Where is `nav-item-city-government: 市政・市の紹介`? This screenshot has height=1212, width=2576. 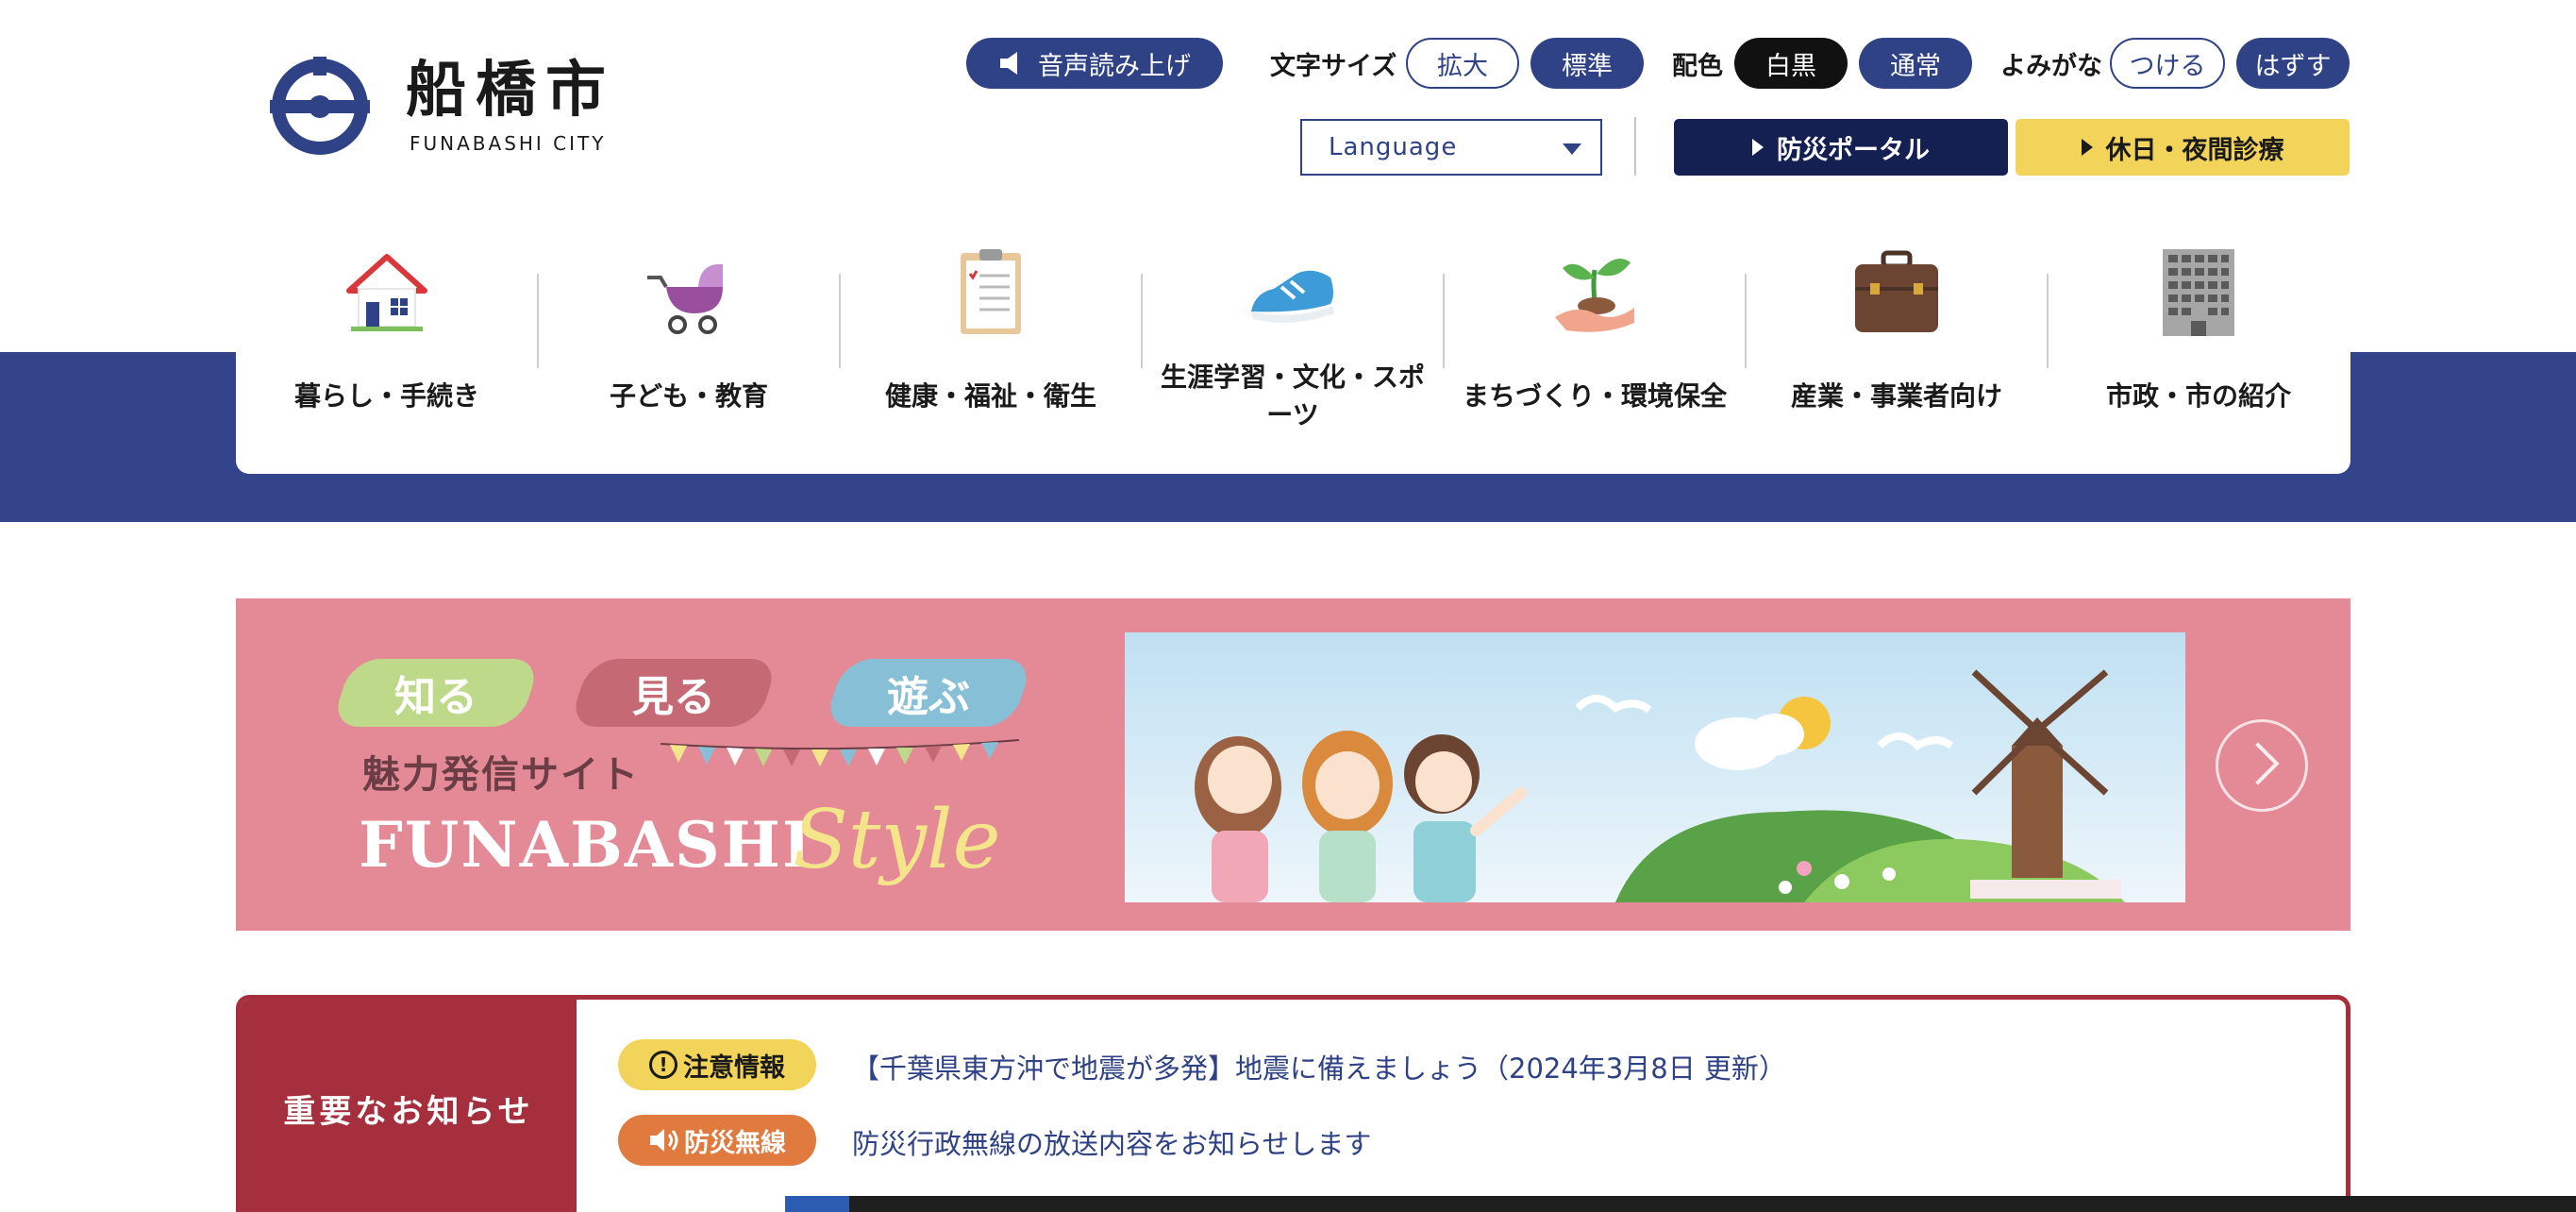 nav-item-city-government: 市政・市の紹介 is located at coordinates (2199, 346).